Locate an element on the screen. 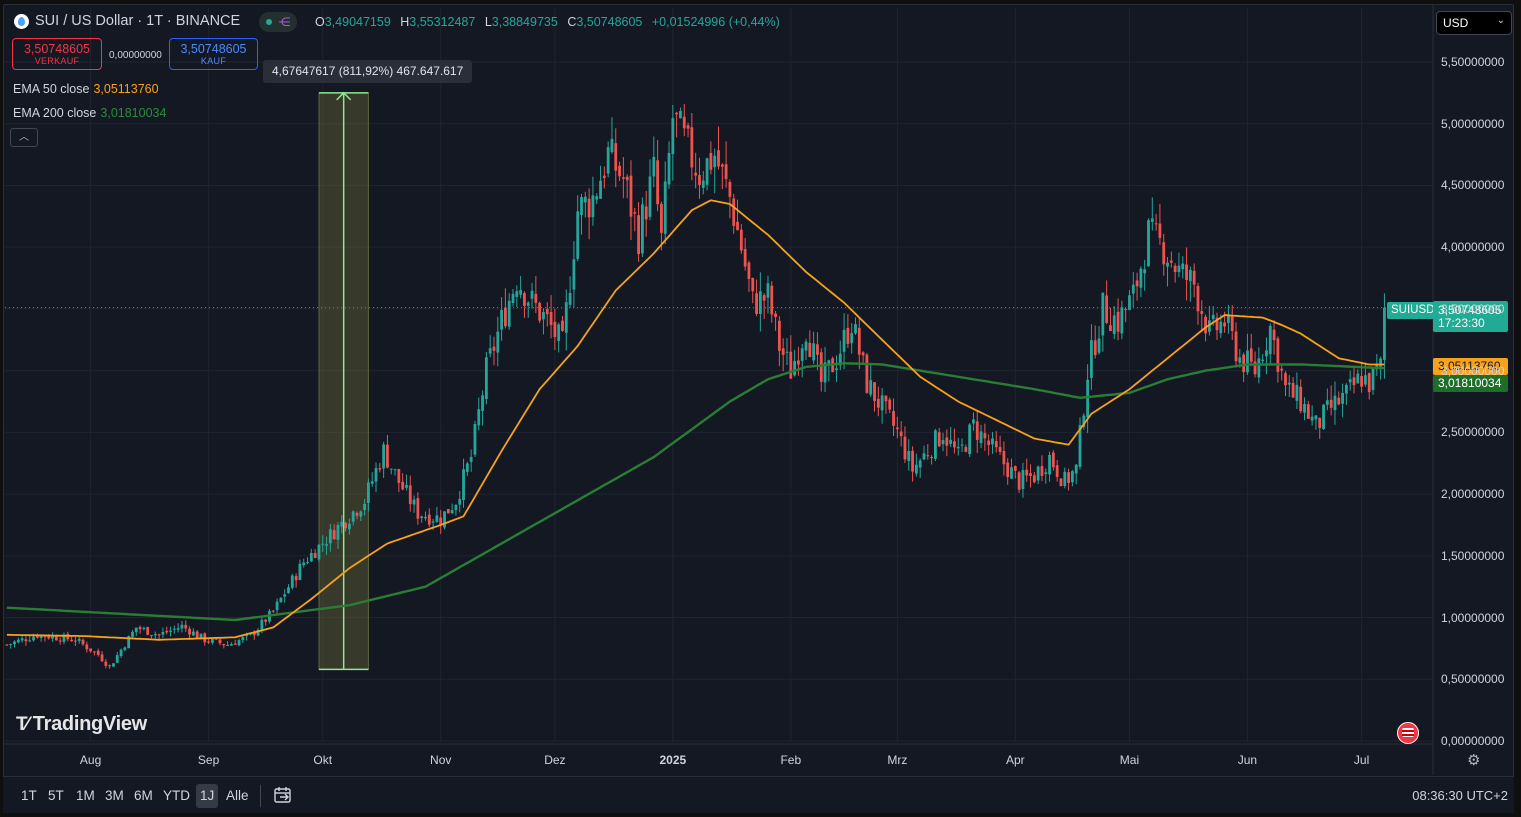  ema200-legend: EMA 200 close 3,01810034 is located at coordinates (89, 113).